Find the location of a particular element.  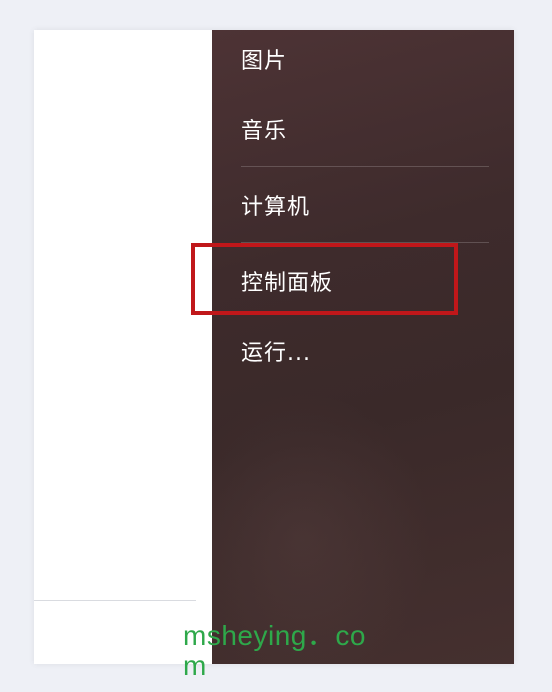

menu-item-pictures: 图片 is located at coordinates (264, 59).